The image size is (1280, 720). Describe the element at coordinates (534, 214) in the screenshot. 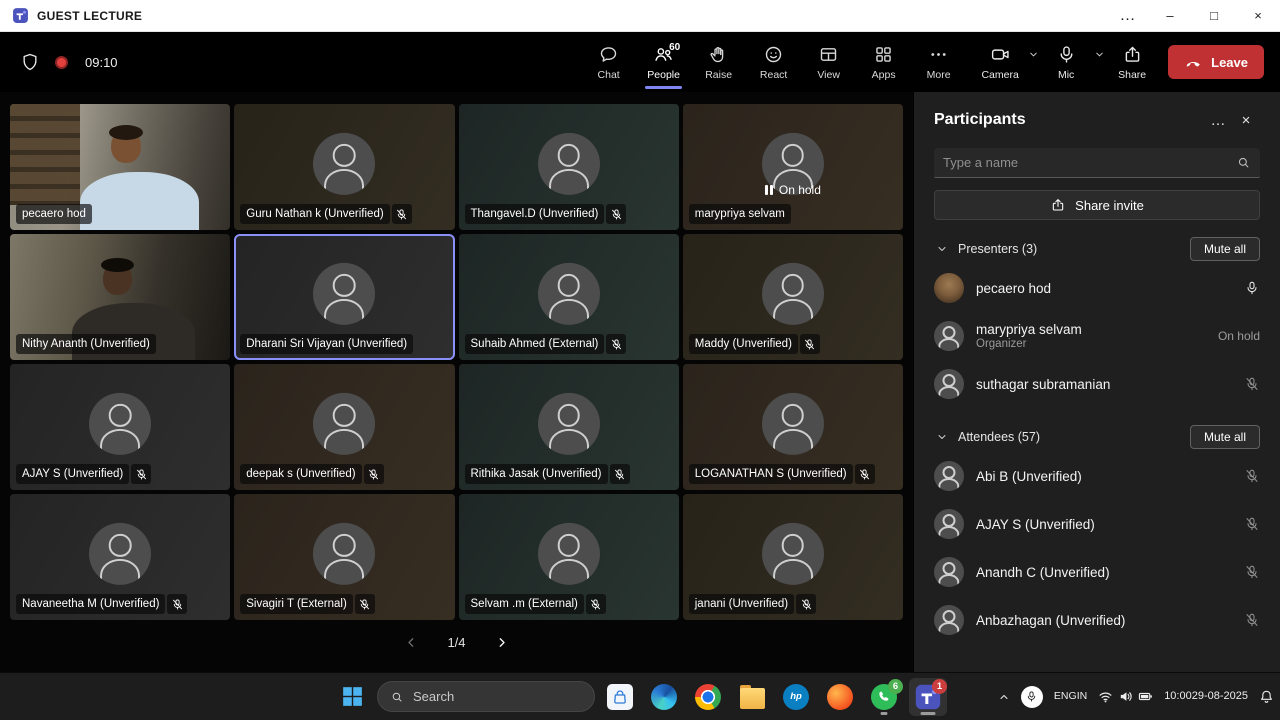

I see `participant-name-label: Thangavel.D (Unverified)` at that location.